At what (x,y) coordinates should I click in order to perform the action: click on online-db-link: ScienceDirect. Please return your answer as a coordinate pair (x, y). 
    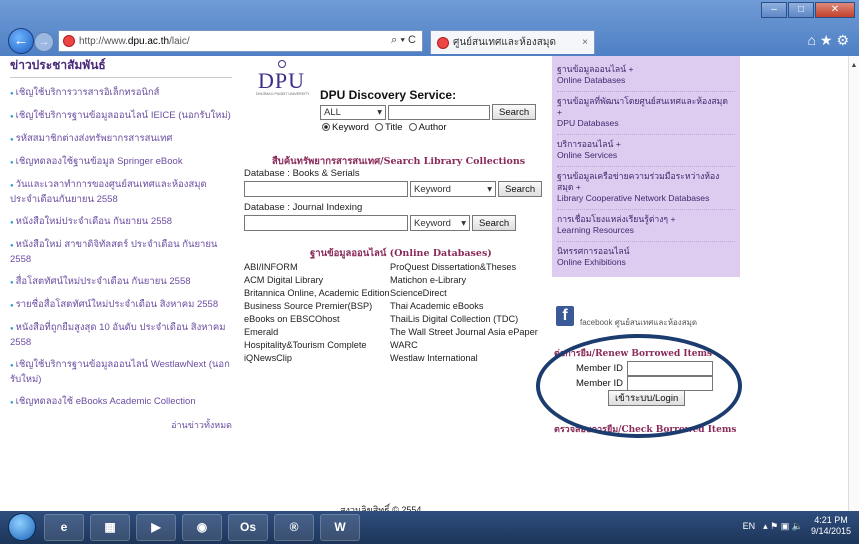
    Looking at the image, I should click on (470, 293).